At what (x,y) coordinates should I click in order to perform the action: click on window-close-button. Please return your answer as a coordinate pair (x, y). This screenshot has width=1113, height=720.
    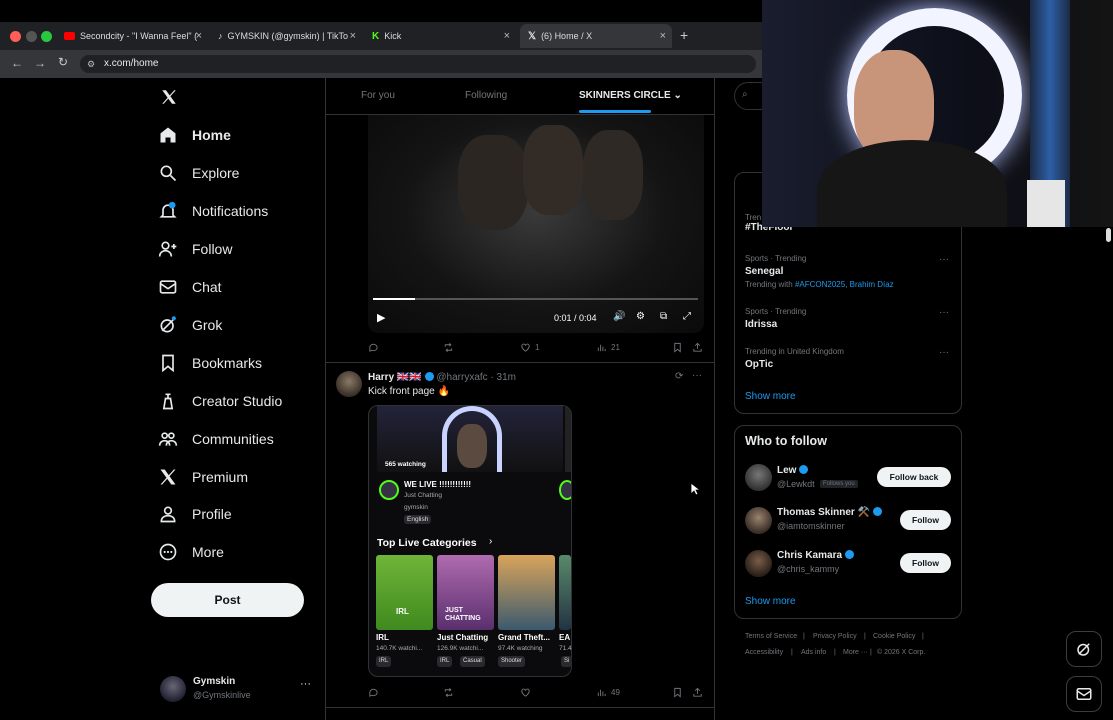
    Looking at the image, I should click on (15, 36).